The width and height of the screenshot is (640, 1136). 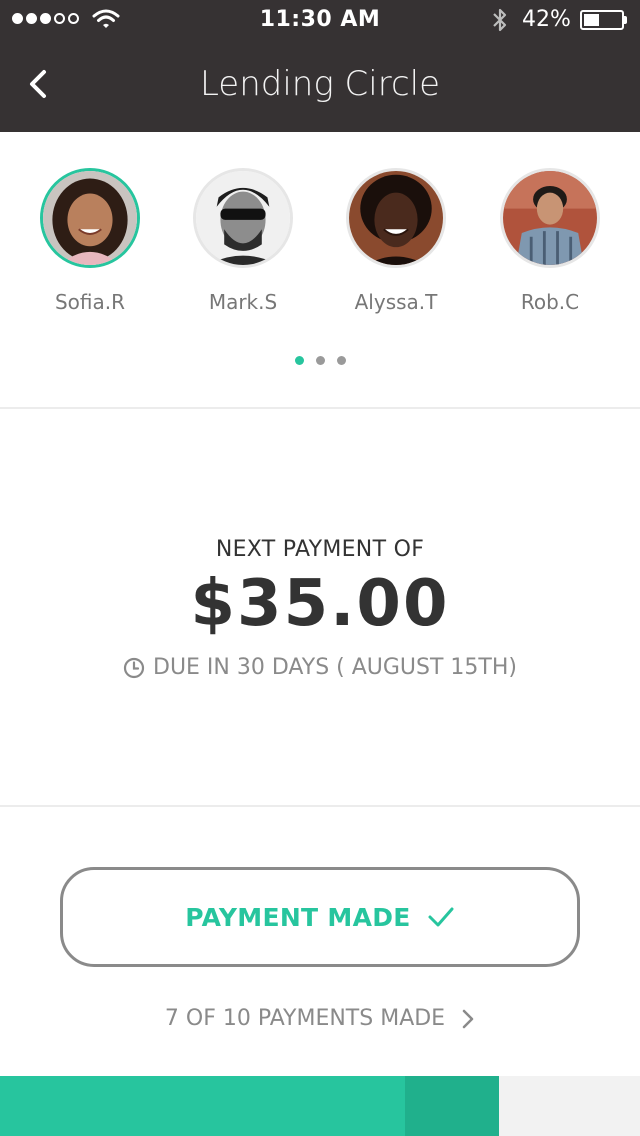 I want to click on payments-progress-link: 7 OF 10 PAYMENTS MADE, so click(x=320, y=1018).